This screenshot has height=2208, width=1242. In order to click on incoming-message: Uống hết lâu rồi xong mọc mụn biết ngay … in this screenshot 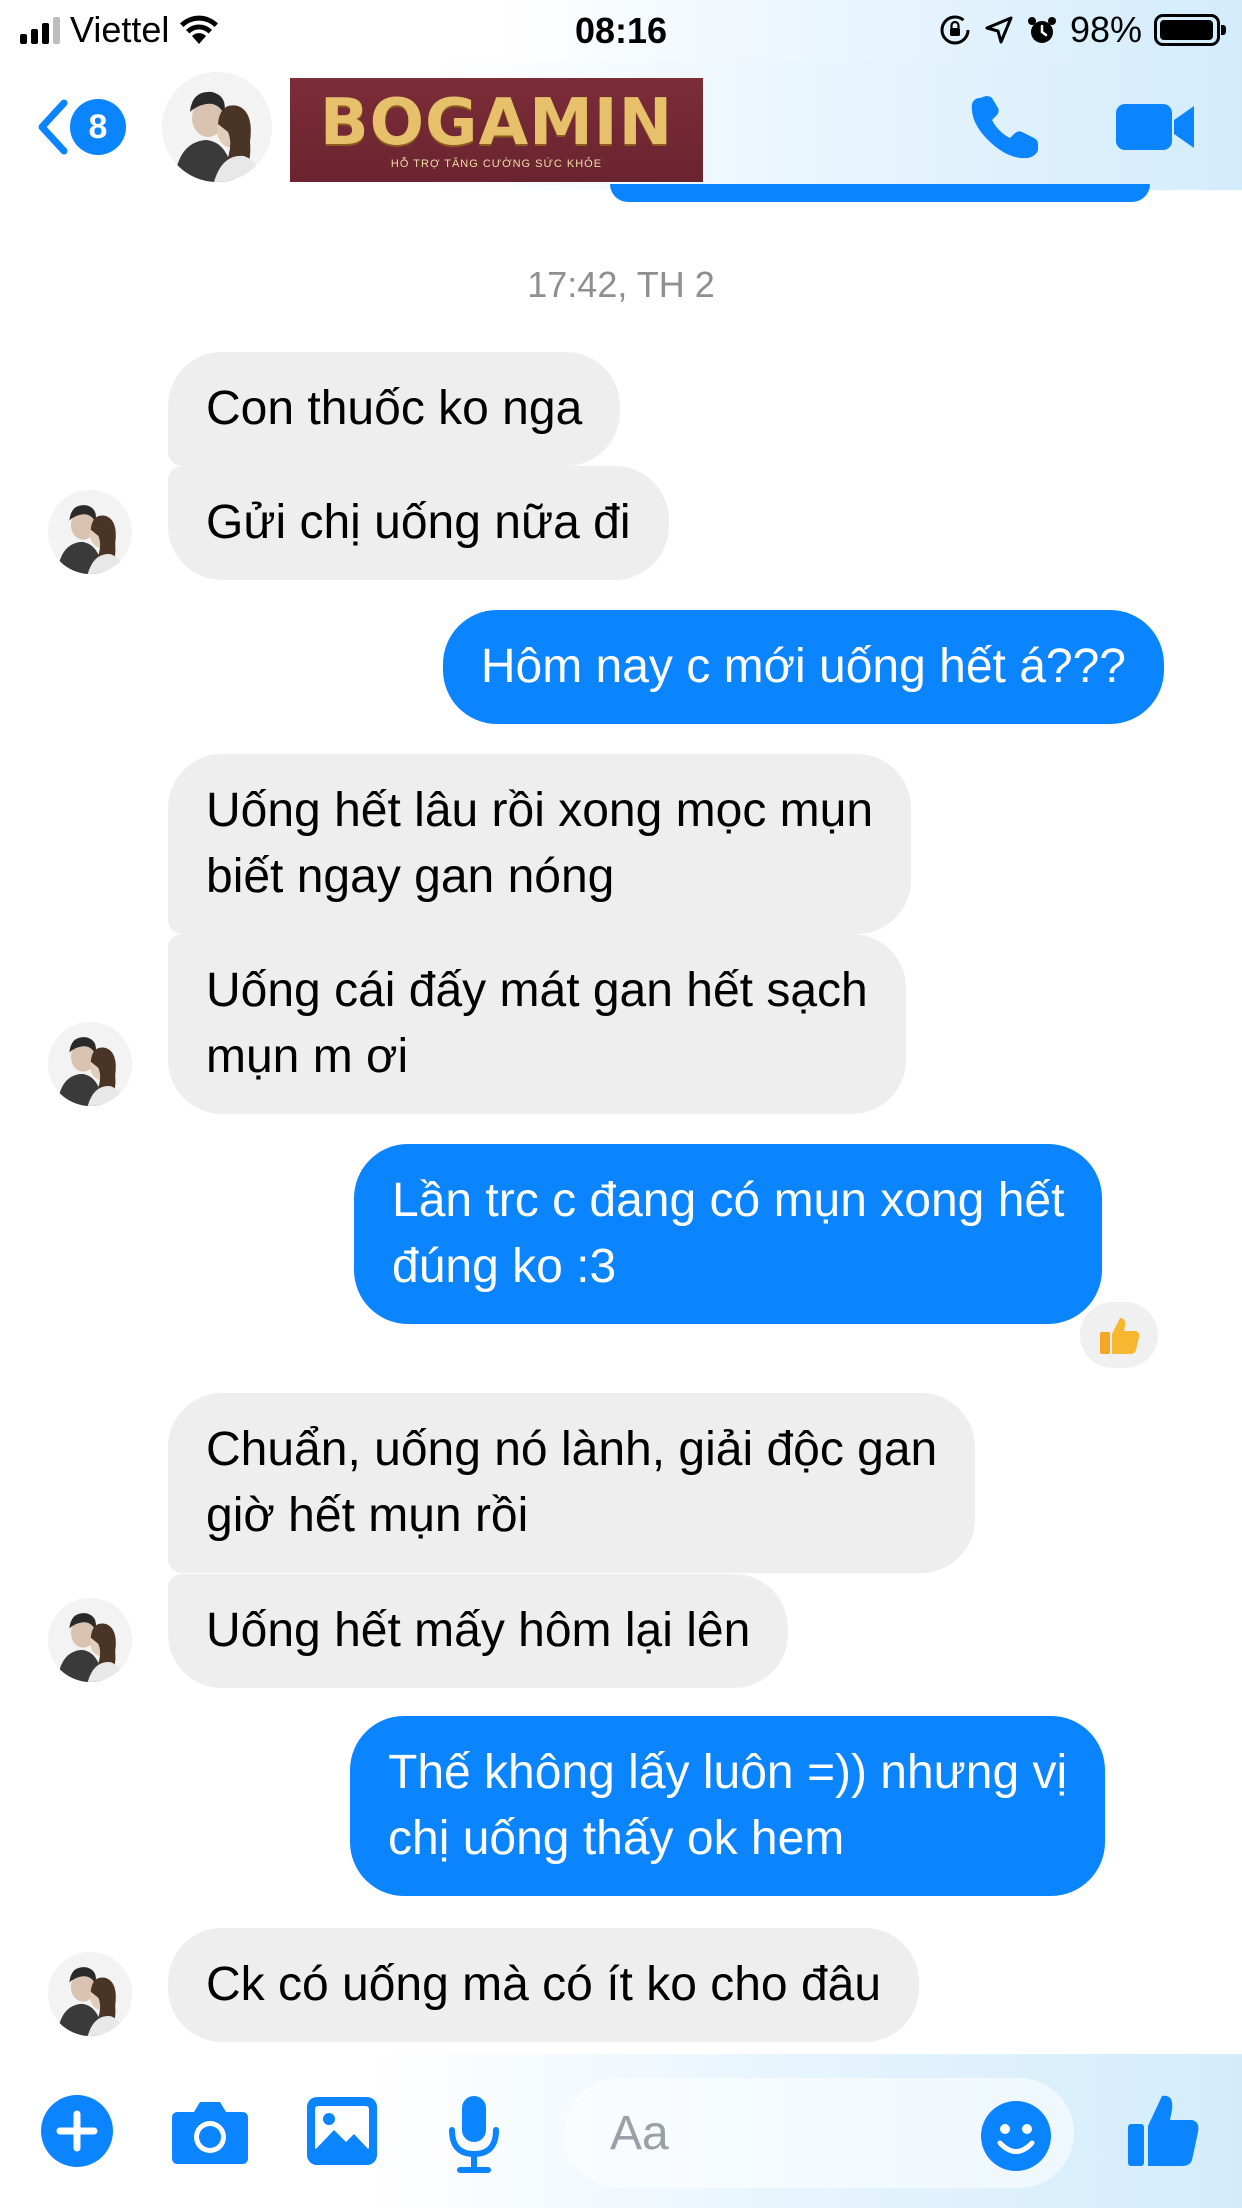, I will do `click(540, 844)`.